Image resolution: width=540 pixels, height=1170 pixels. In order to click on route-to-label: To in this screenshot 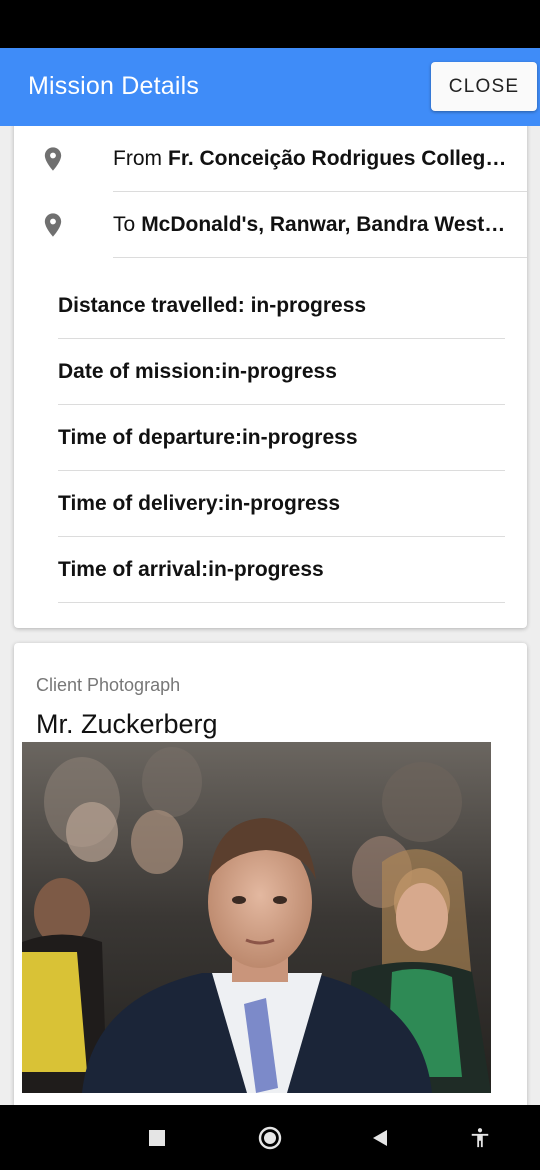, I will do `click(124, 224)`.